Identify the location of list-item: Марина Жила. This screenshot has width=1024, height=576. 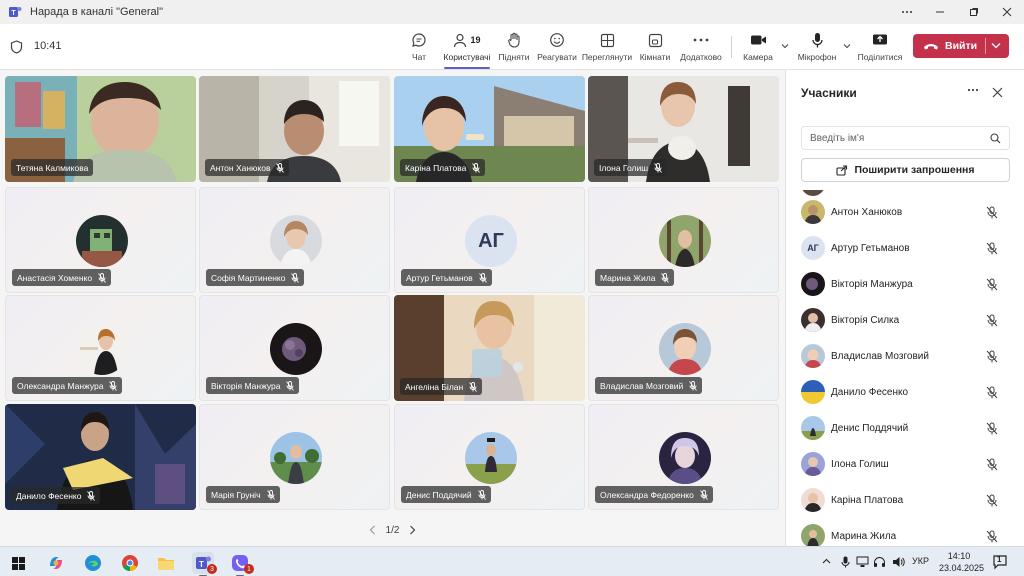
(905, 532).